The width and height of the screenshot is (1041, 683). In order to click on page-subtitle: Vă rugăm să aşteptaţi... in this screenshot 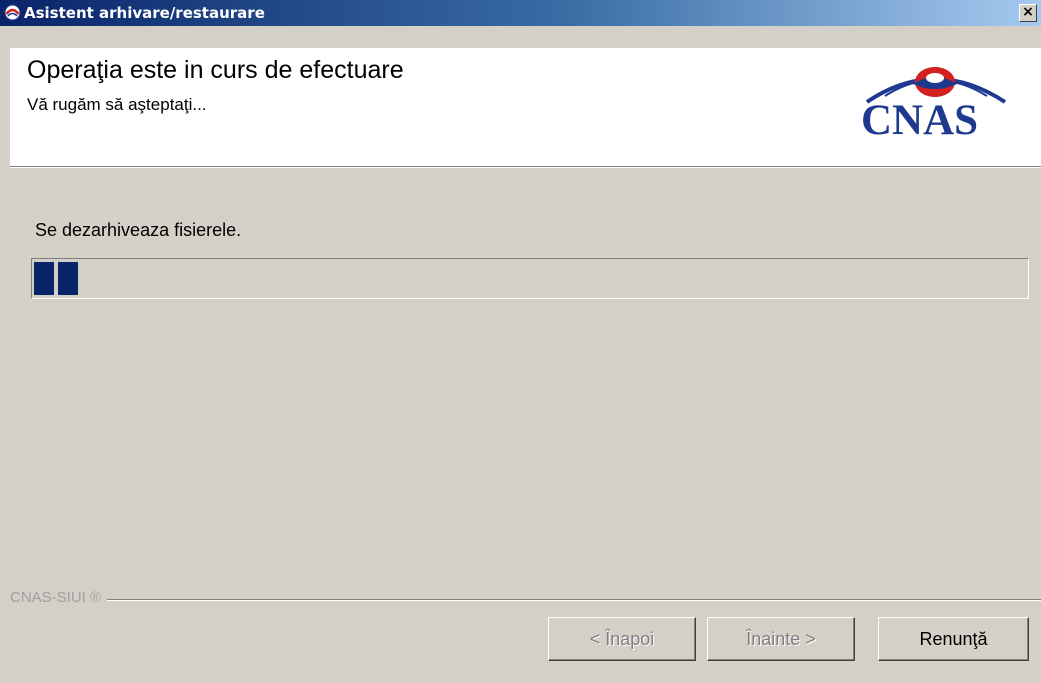, I will do `click(117, 104)`.